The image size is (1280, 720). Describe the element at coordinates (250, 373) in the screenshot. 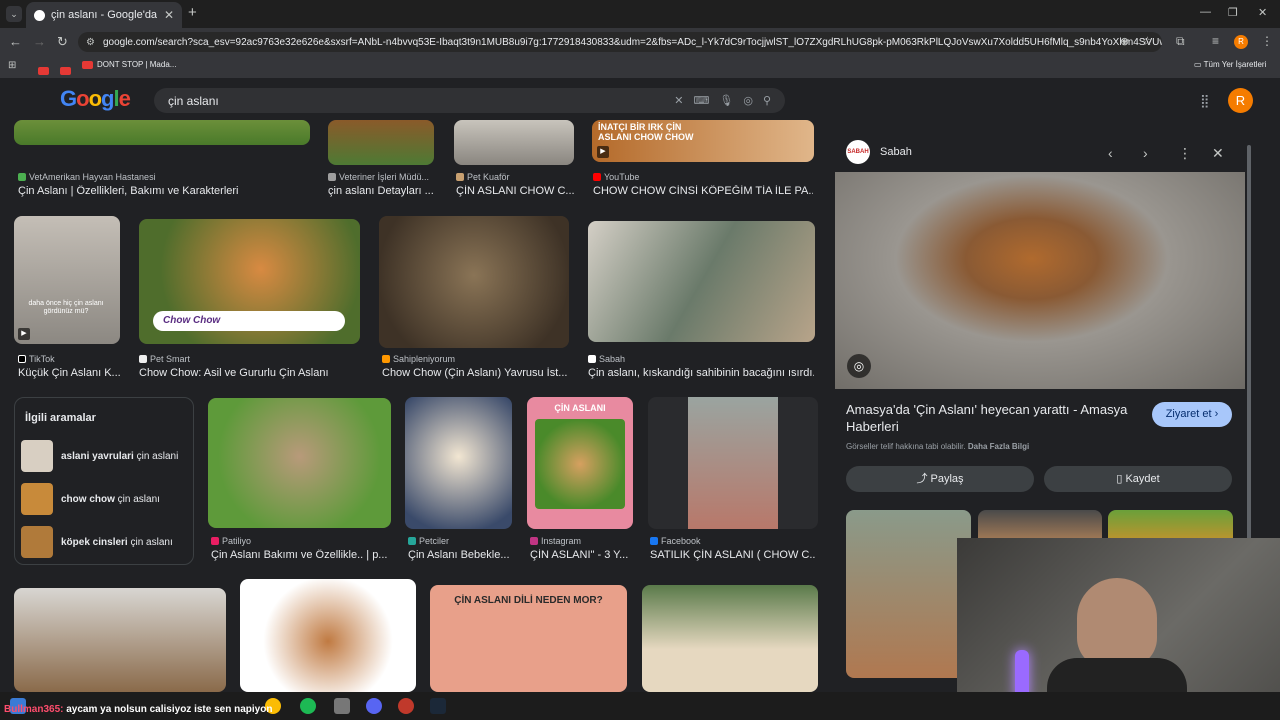

I see `result-title: Chow Chow: Asil ve Gururlu Çin Aslanı` at that location.